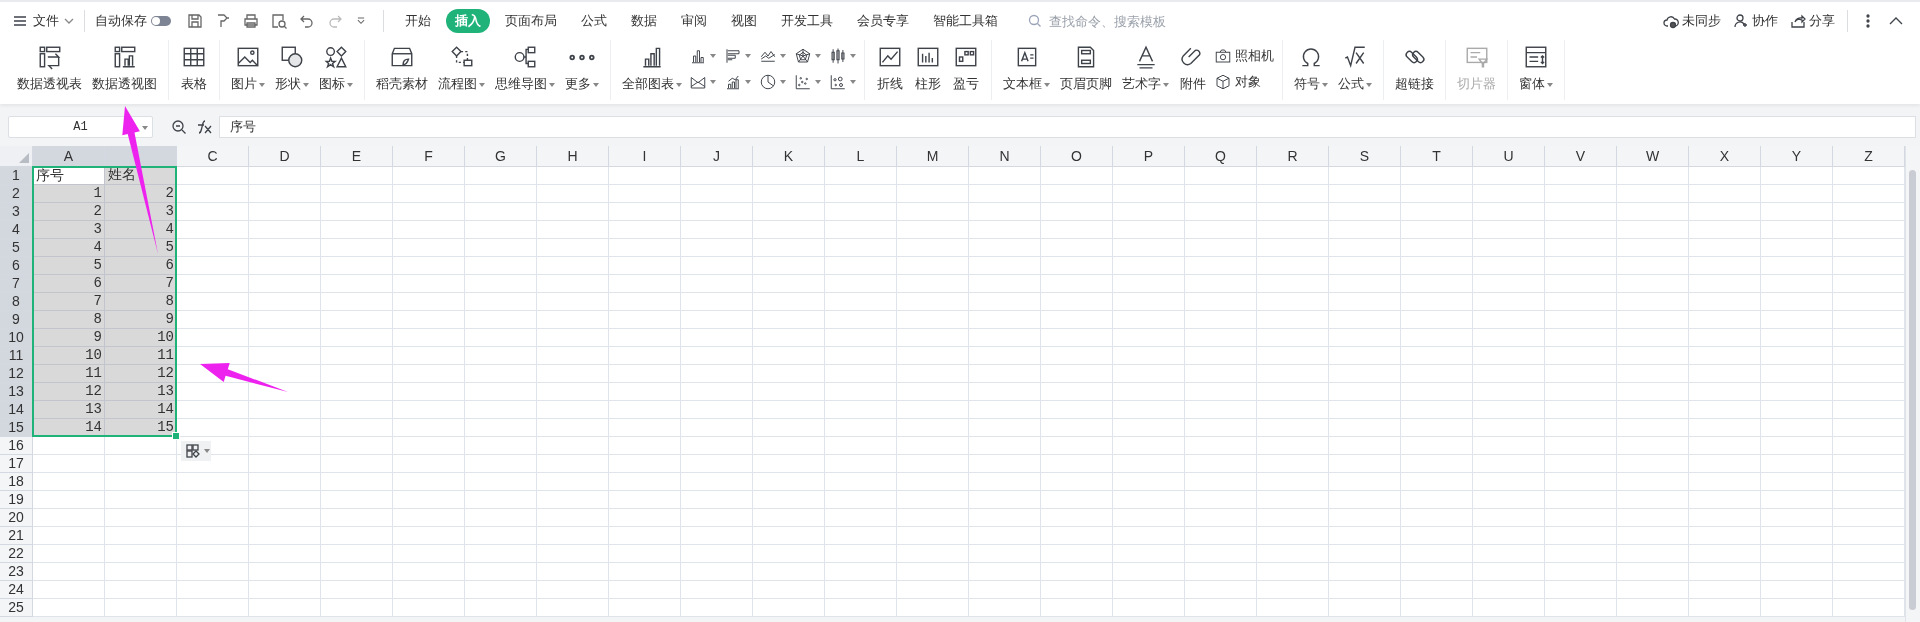  I want to click on insert-pivot-chart-button: 数据透视图, so click(124, 70).